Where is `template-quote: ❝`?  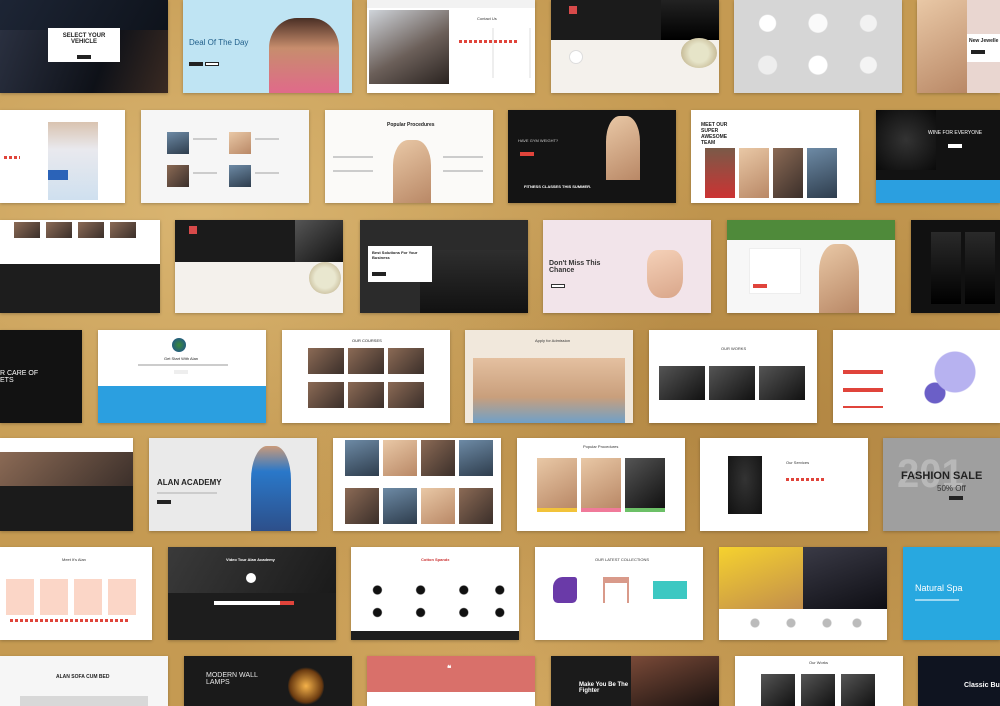 template-quote: ❝ is located at coordinates (451, 681).